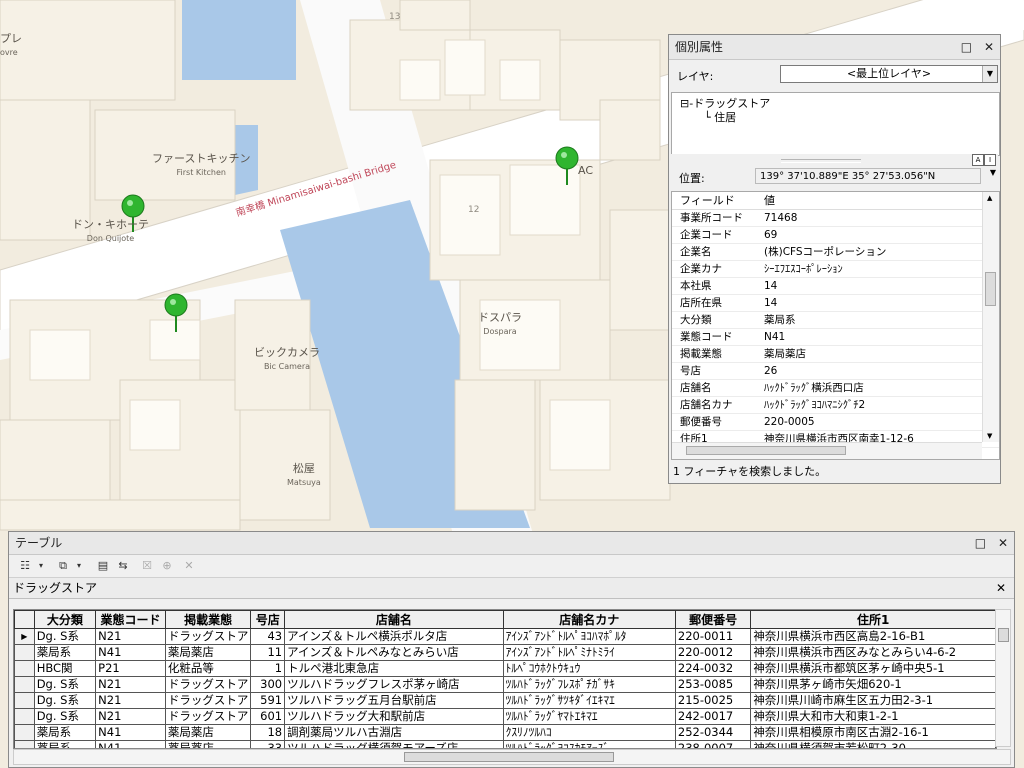 The height and width of the screenshot is (768, 1024). Describe the element at coordinates (868, 176) in the screenshot. I see `location-field: 139° 37'10.889"E 35° 27'53.056"N` at that location.